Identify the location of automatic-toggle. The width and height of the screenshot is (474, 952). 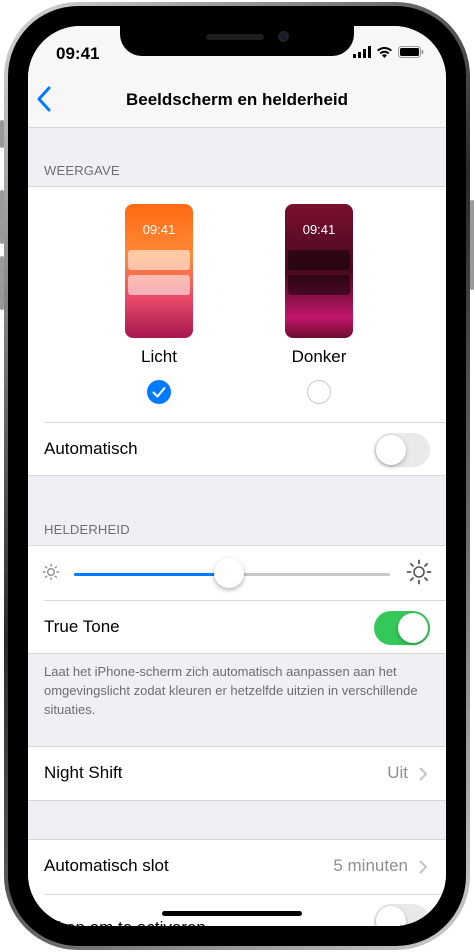
(402, 450).